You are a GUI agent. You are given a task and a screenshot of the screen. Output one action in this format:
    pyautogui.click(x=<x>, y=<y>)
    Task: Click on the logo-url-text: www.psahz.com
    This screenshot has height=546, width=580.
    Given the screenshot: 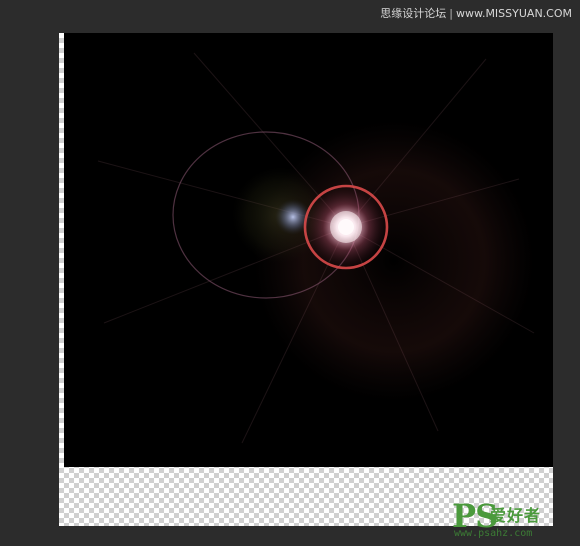 What is the action you would take?
    pyautogui.click(x=493, y=533)
    